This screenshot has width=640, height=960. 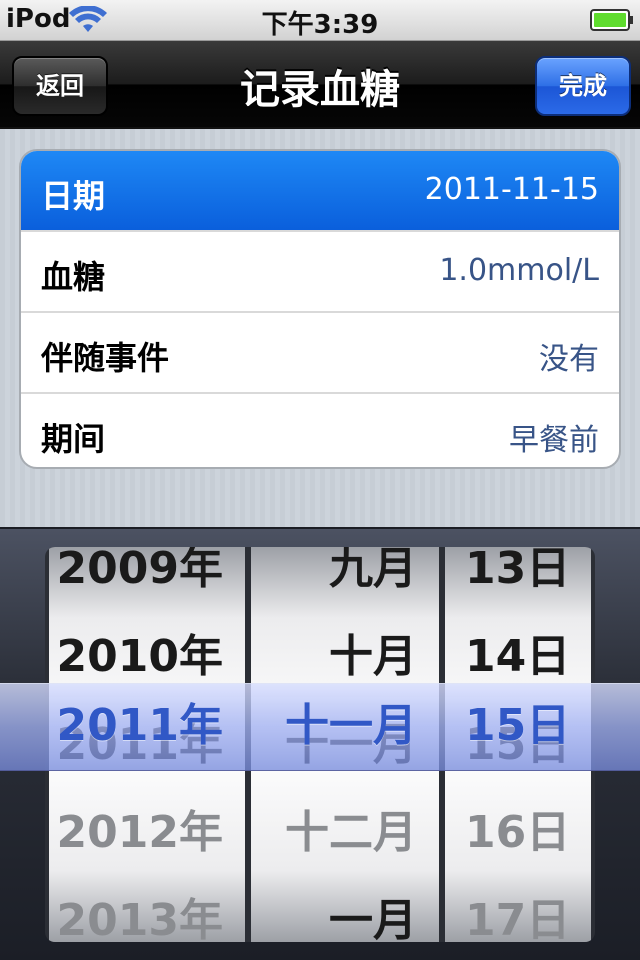 What do you see at coordinates (351, 725) in the screenshot?
I see `selected-month: 十一月` at bounding box center [351, 725].